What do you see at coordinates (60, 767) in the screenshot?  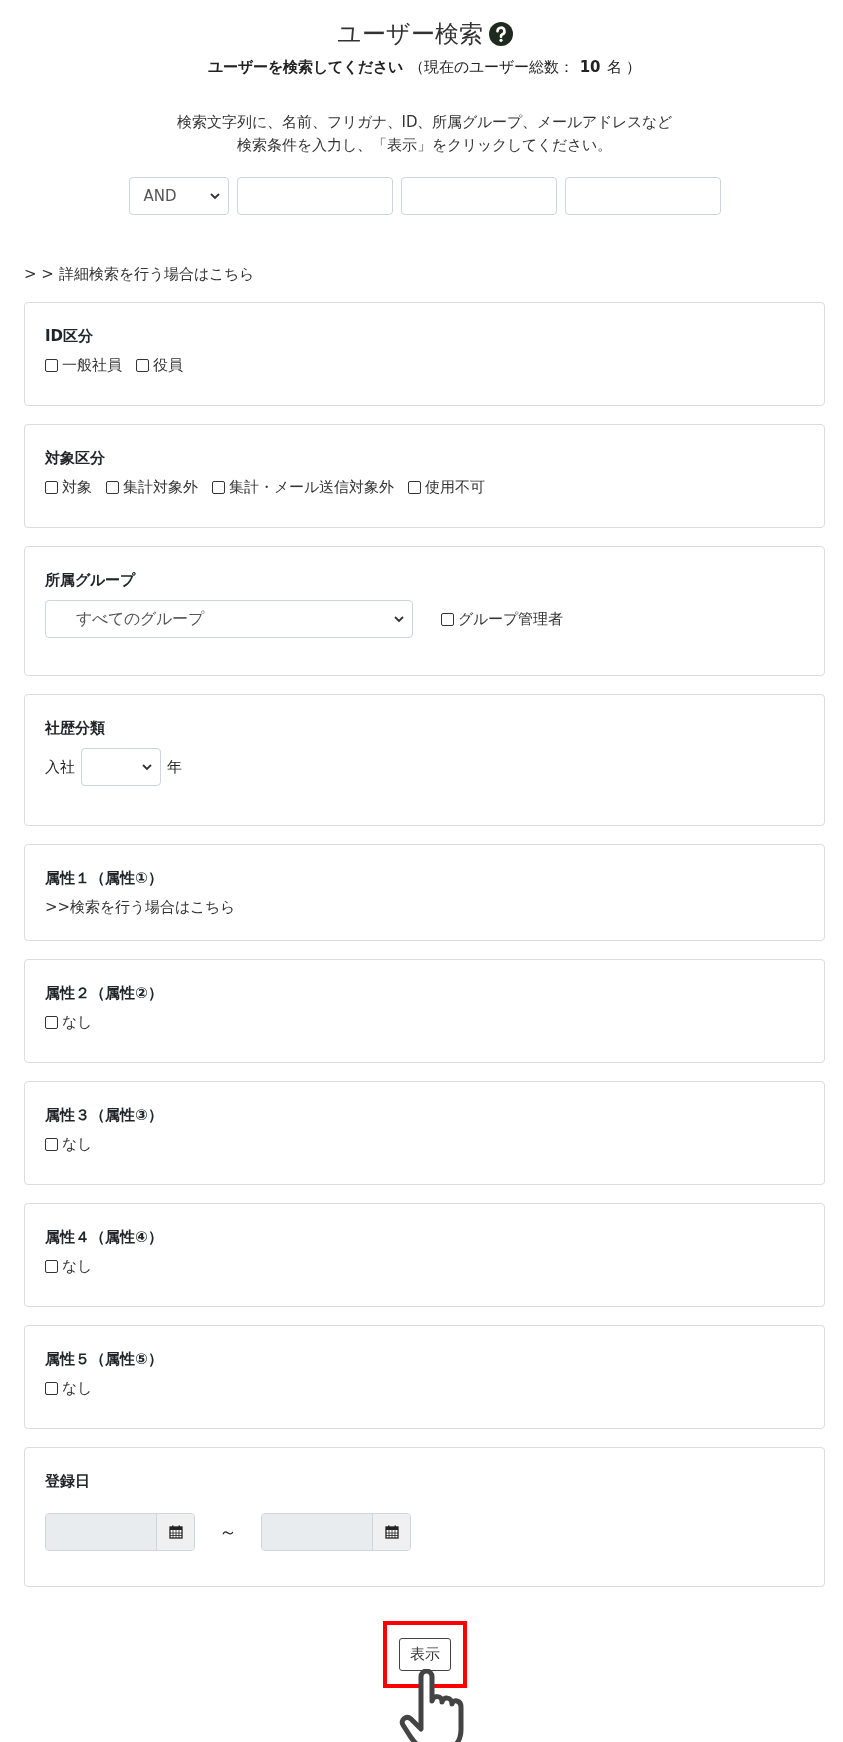 I see `joined-label: 入社` at bounding box center [60, 767].